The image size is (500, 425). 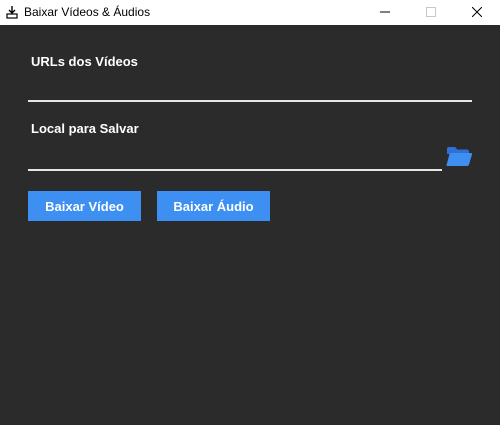 What do you see at coordinates (250, 91) in the screenshot?
I see `urls-input` at bounding box center [250, 91].